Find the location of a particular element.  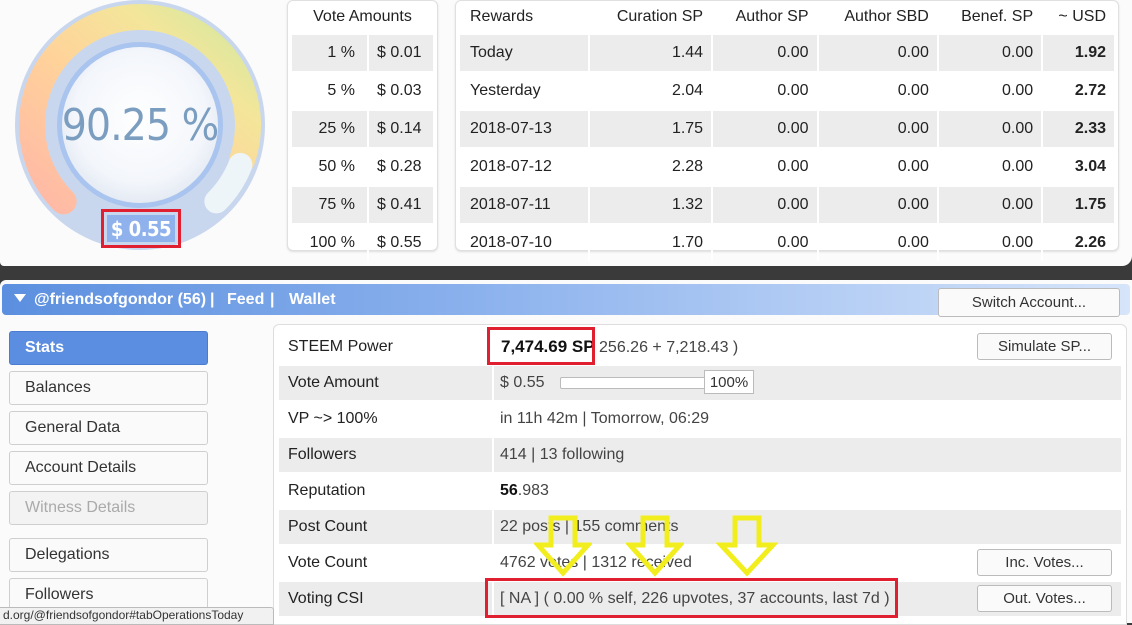

curation-sp-header: Curation SP is located at coordinates (660, 16).